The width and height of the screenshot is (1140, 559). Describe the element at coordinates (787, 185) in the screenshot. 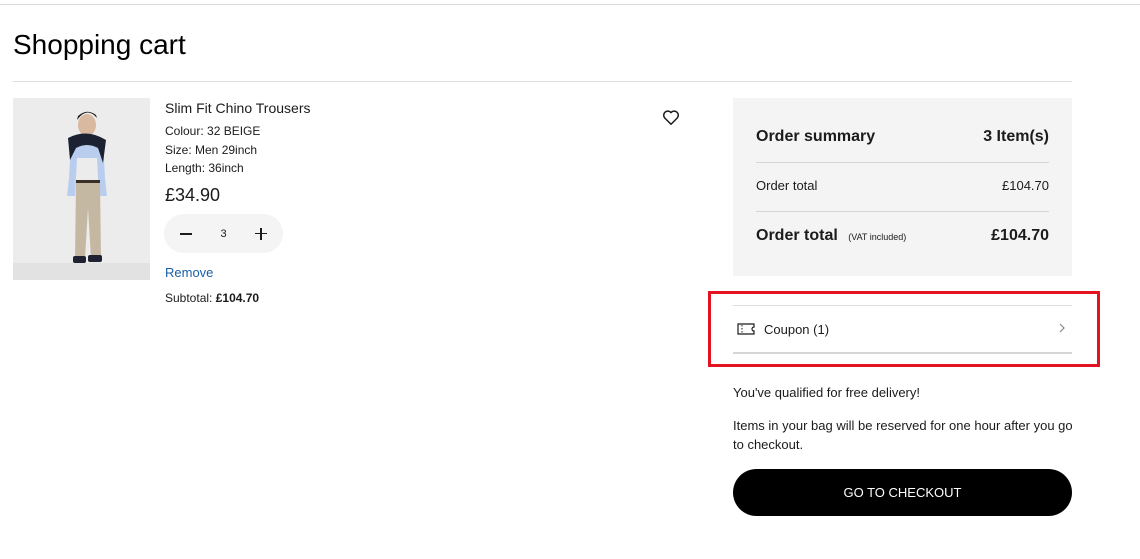

I see `order-total-label: Order total` at that location.